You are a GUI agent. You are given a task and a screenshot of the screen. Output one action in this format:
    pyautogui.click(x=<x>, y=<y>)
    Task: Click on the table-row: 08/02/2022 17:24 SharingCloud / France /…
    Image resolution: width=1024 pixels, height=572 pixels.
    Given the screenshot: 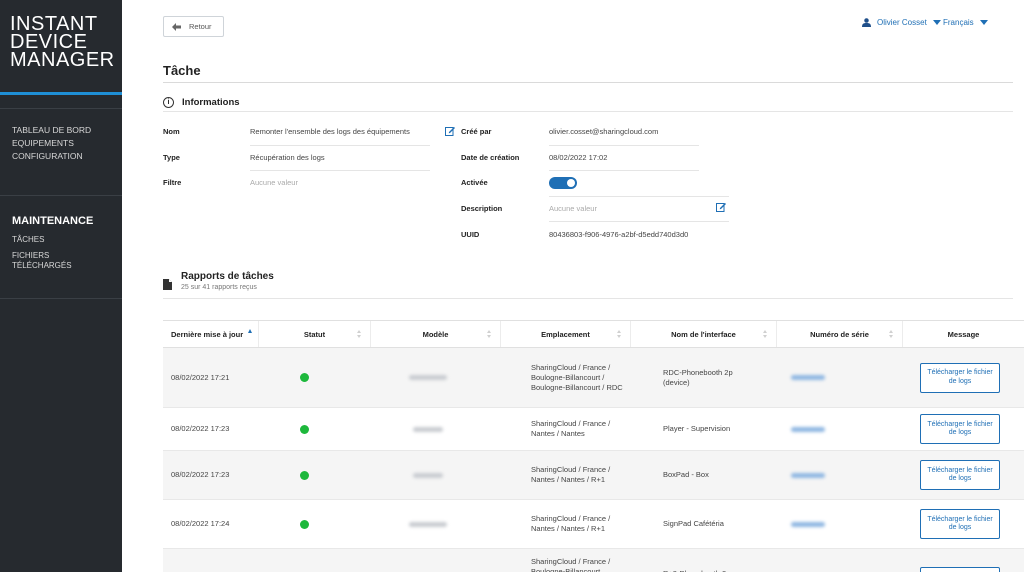 What is the action you would take?
    pyautogui.click(x=593, y=524)
    